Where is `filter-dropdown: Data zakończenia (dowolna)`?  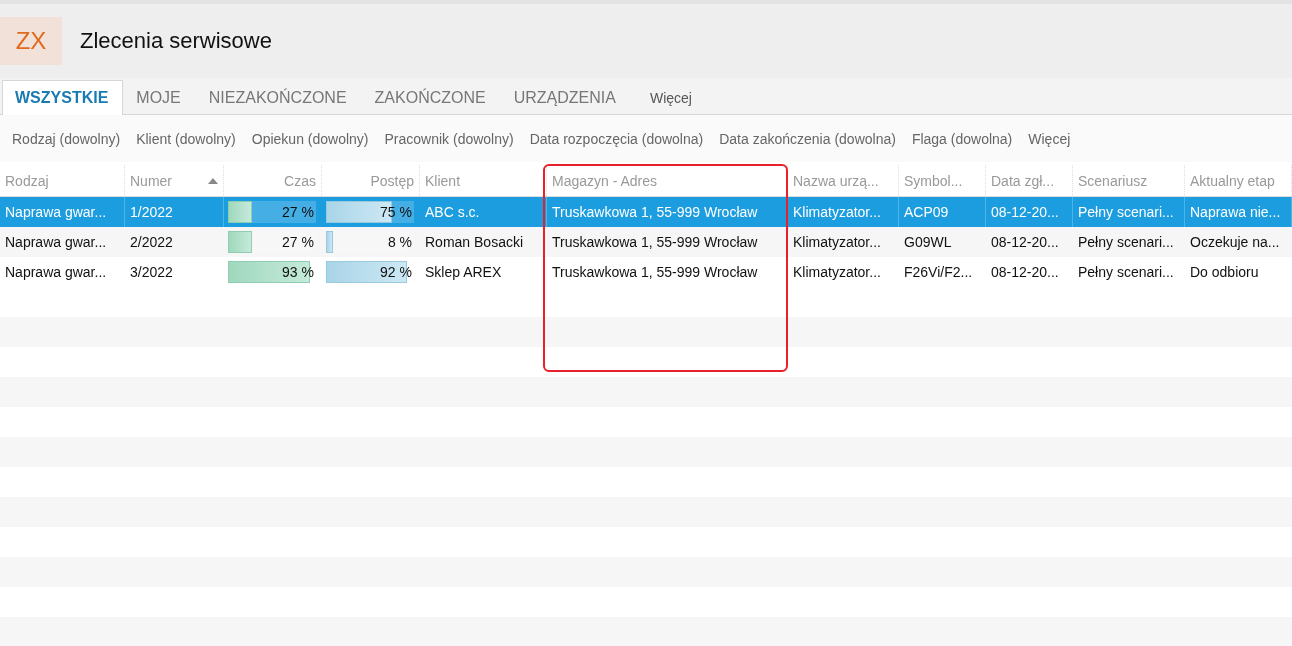
filter-dropdown: Data zakończenia (dowolna) is located at coordinates (807, 138).